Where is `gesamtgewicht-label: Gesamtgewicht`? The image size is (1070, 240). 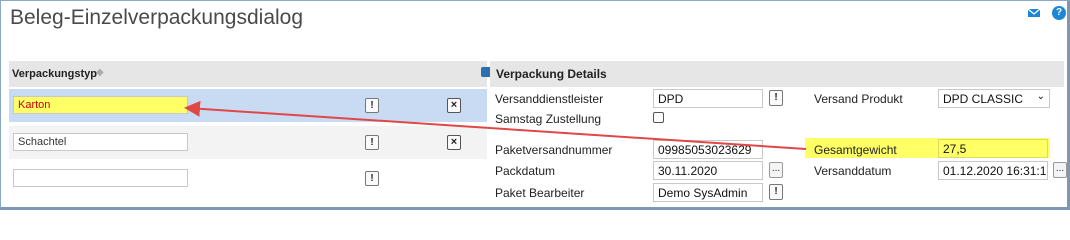 gesamtgewicht-label: Gesamtgewicht is located at coordinates (855, 150).